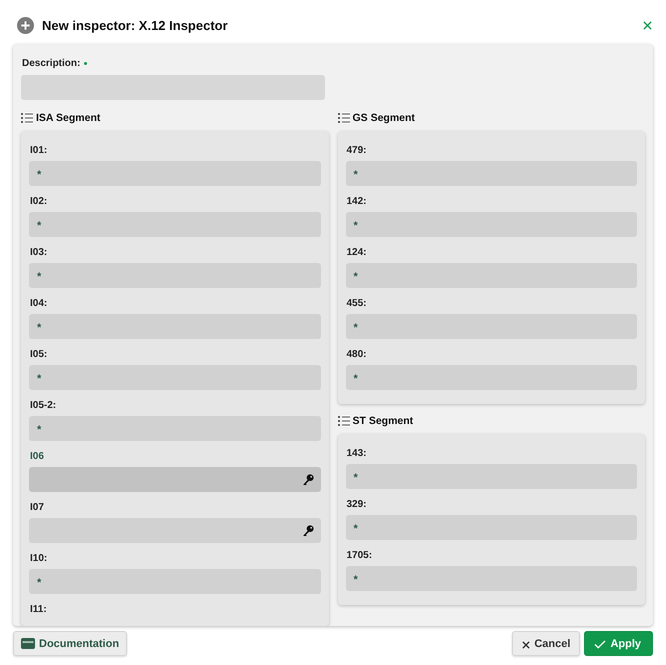 The height and width of the screenshot is (665, 666). What do you see at coordinates (28, 643) in the screenshot?
I see `card-icon` at bounding box center [28, 643].